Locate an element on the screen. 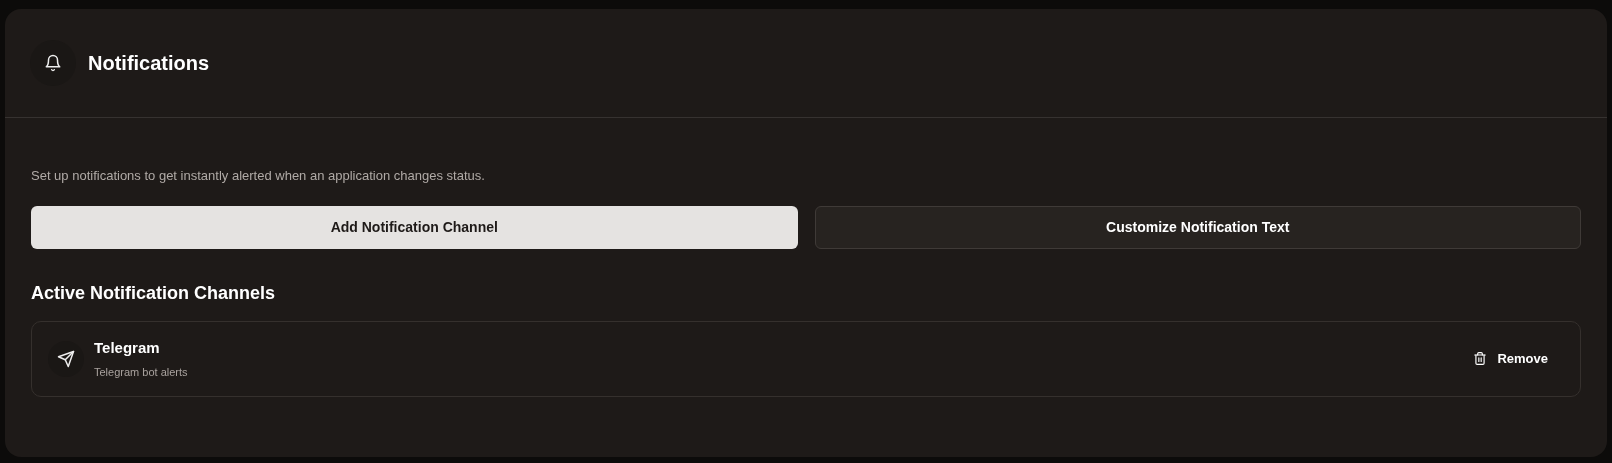  send-icon is located at coordinates (66, 358).